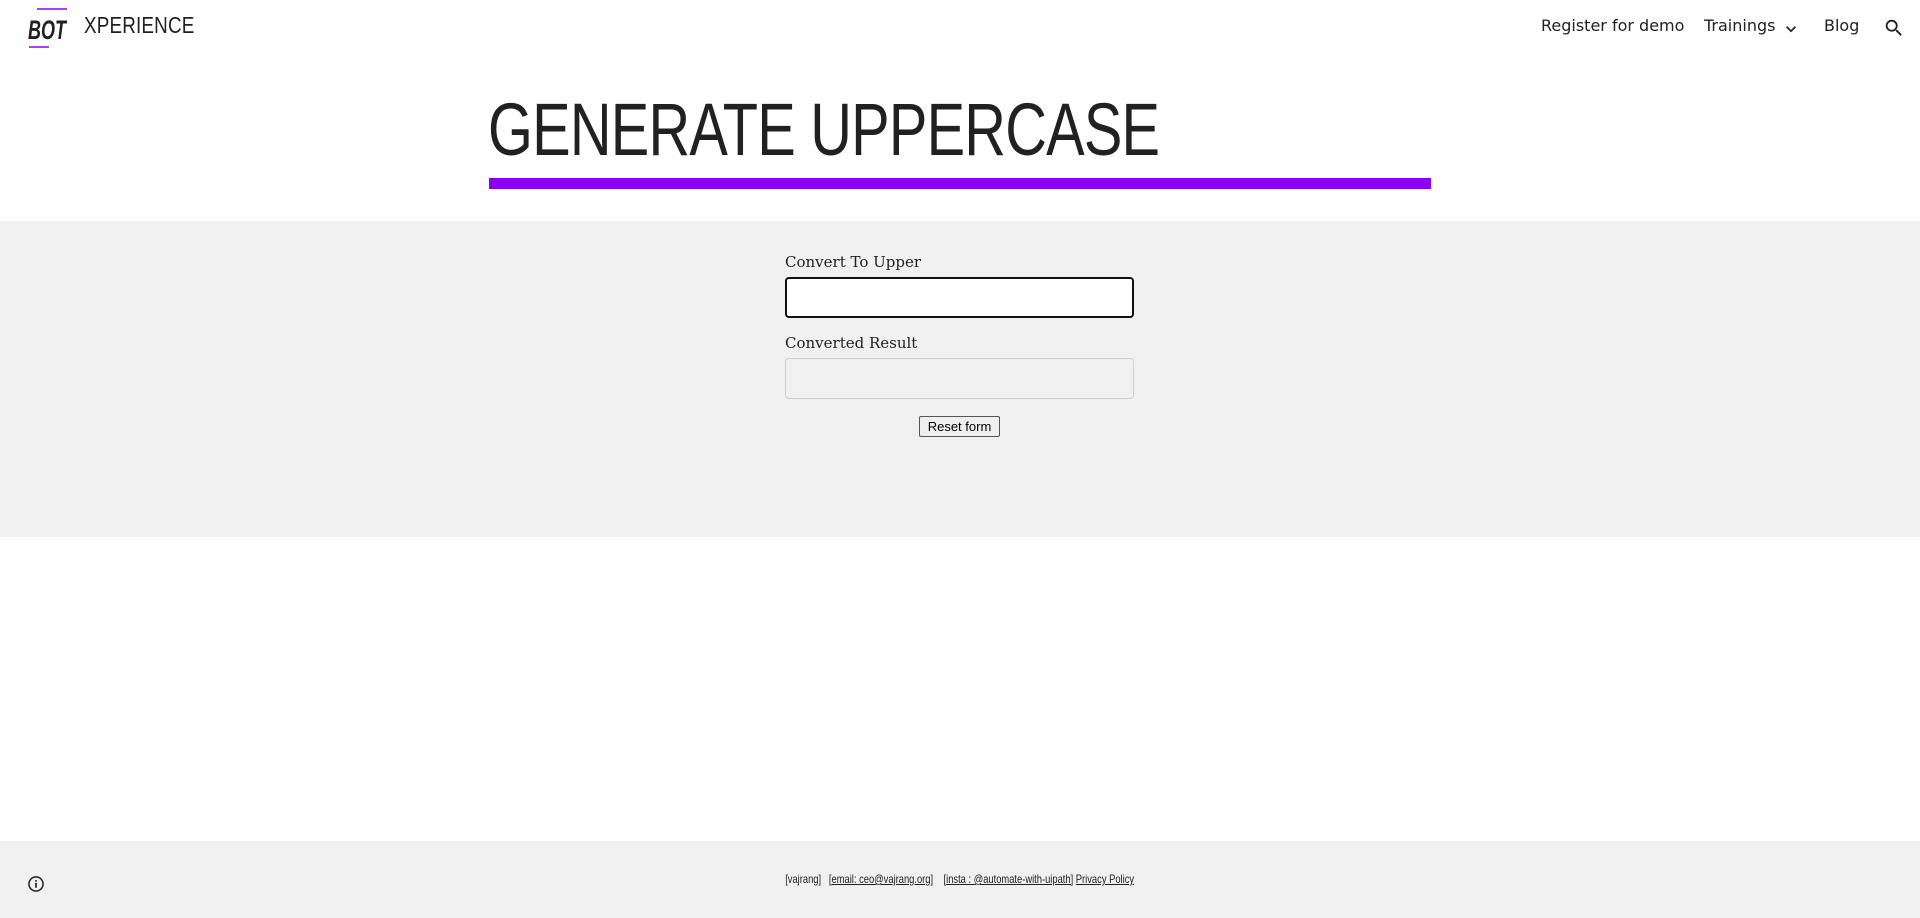 This screenshot has height=918, width=1920. Describe the element at coordinates (803, 879) in the screenshot. I see `footer-name: [vajrang]` at that location.